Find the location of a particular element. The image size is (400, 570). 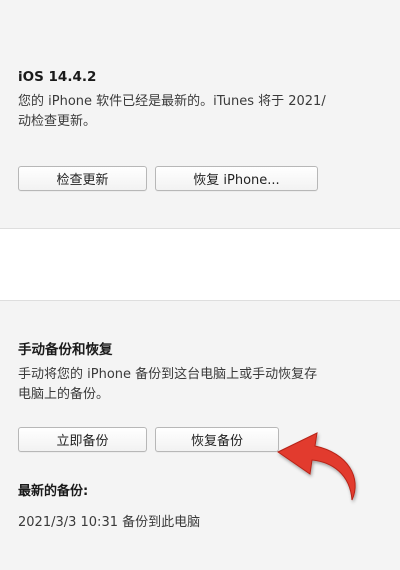

restore-backup-button: 恢复备份 is located at coordinates (217, 439).